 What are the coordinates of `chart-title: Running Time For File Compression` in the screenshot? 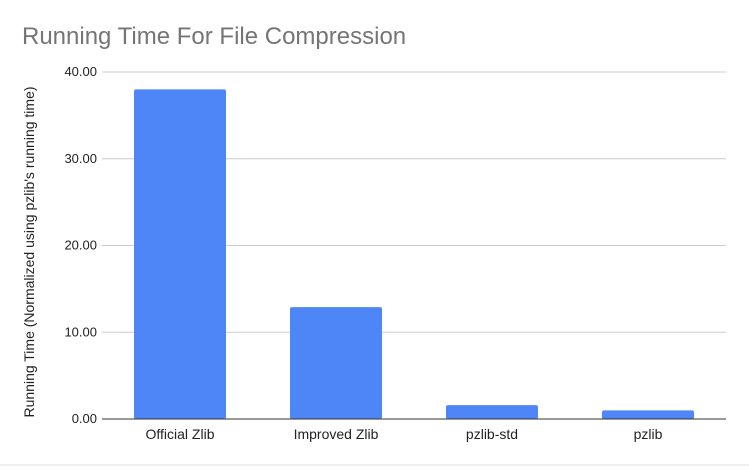 It's located at (214, 36).